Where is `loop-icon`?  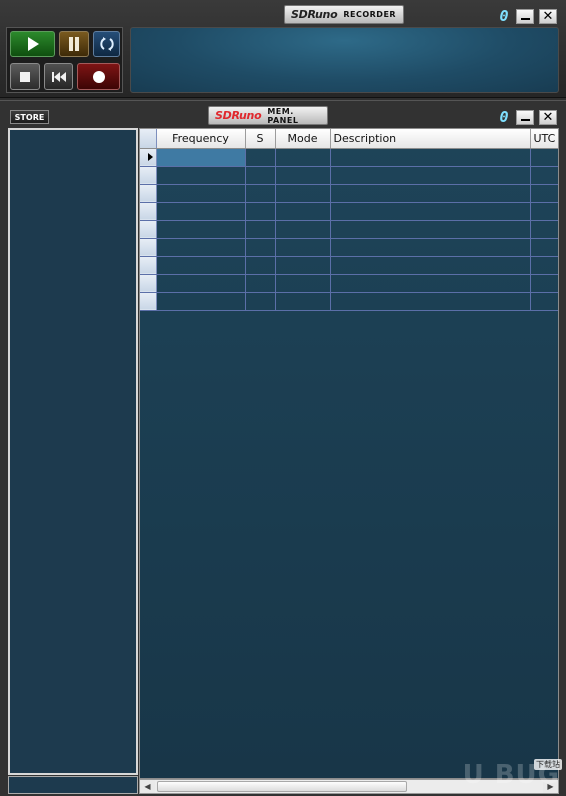
loop-icon is located at coordinates (106, 44).